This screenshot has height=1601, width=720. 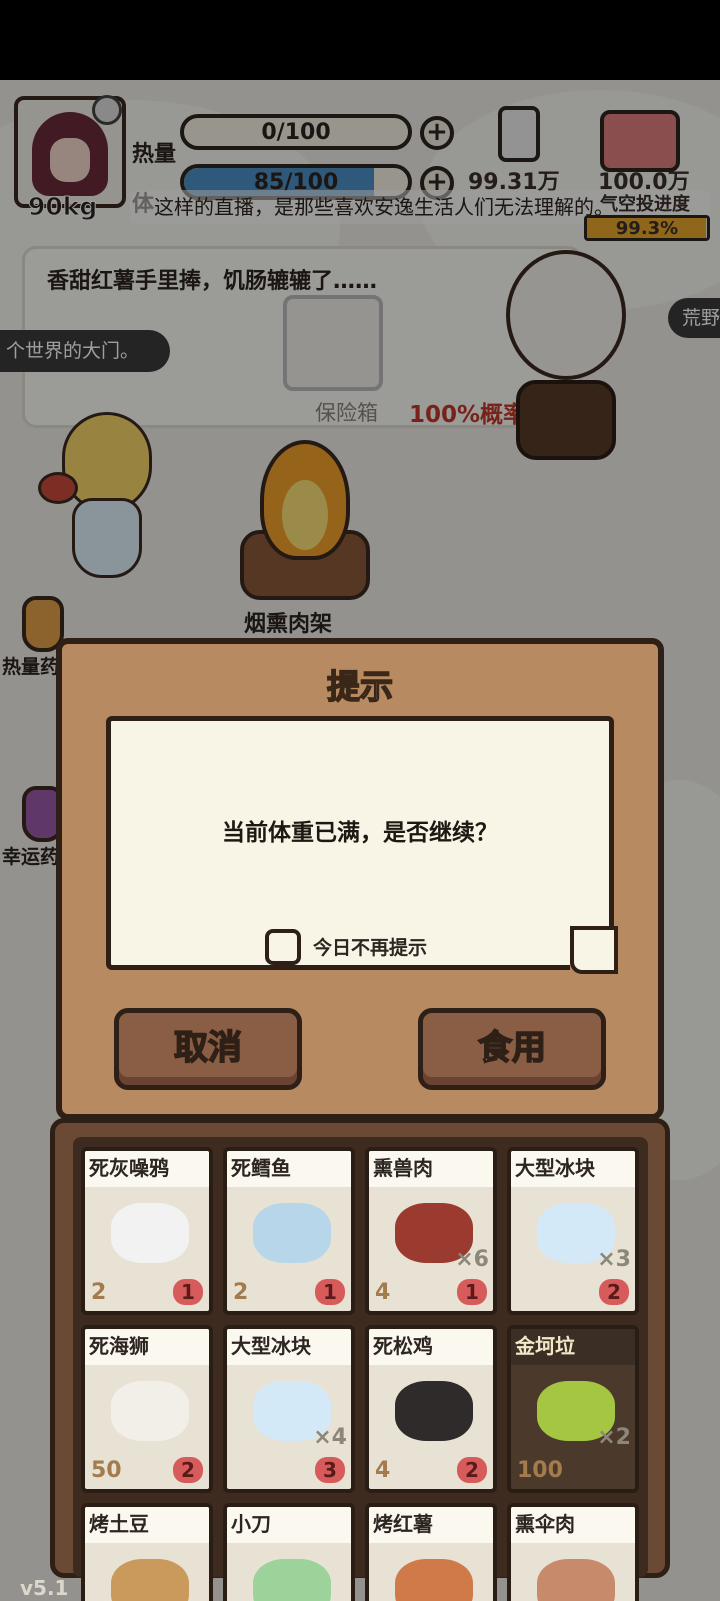 I want to click on inventory-slot: 大型冰块 ×3 2, so click(x=573, y=1231).